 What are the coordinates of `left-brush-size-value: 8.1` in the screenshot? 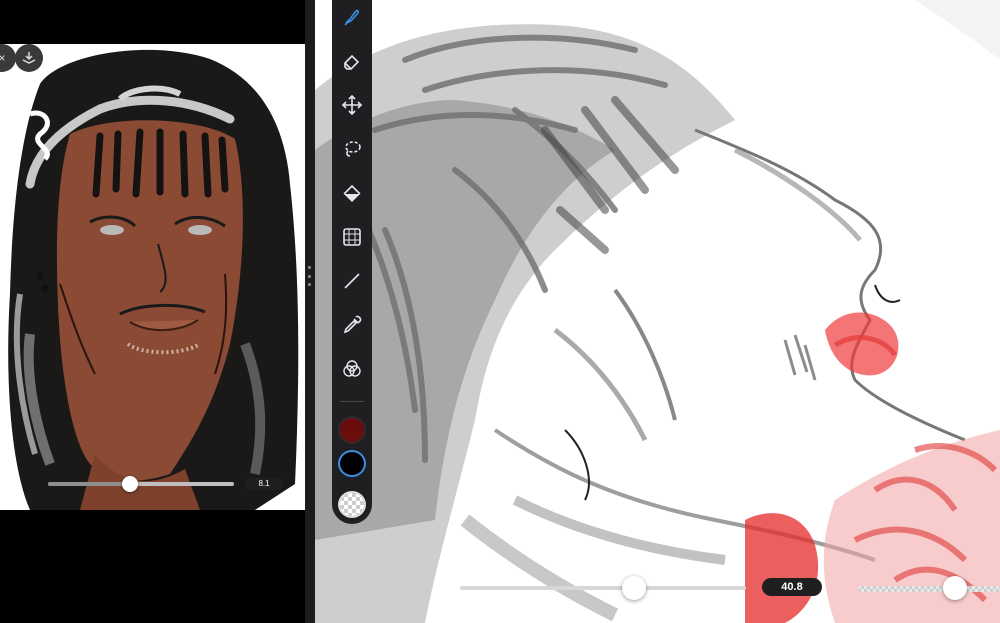 It's located at (264, 484).